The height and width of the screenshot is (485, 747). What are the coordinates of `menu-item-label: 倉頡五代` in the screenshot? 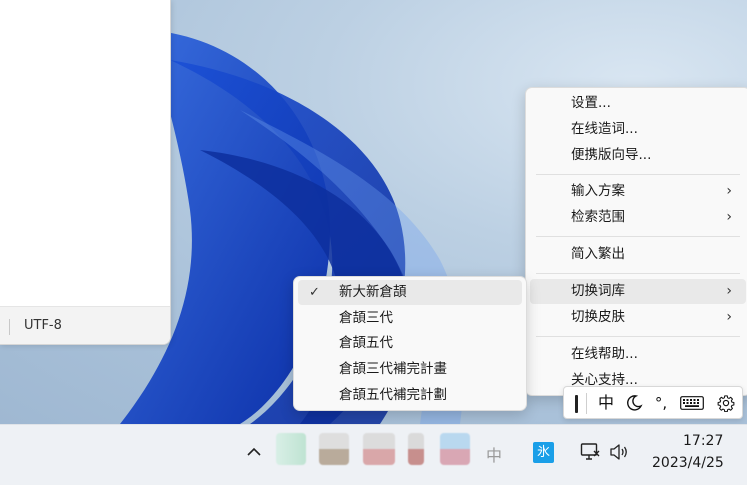 It's located at (366, 343).